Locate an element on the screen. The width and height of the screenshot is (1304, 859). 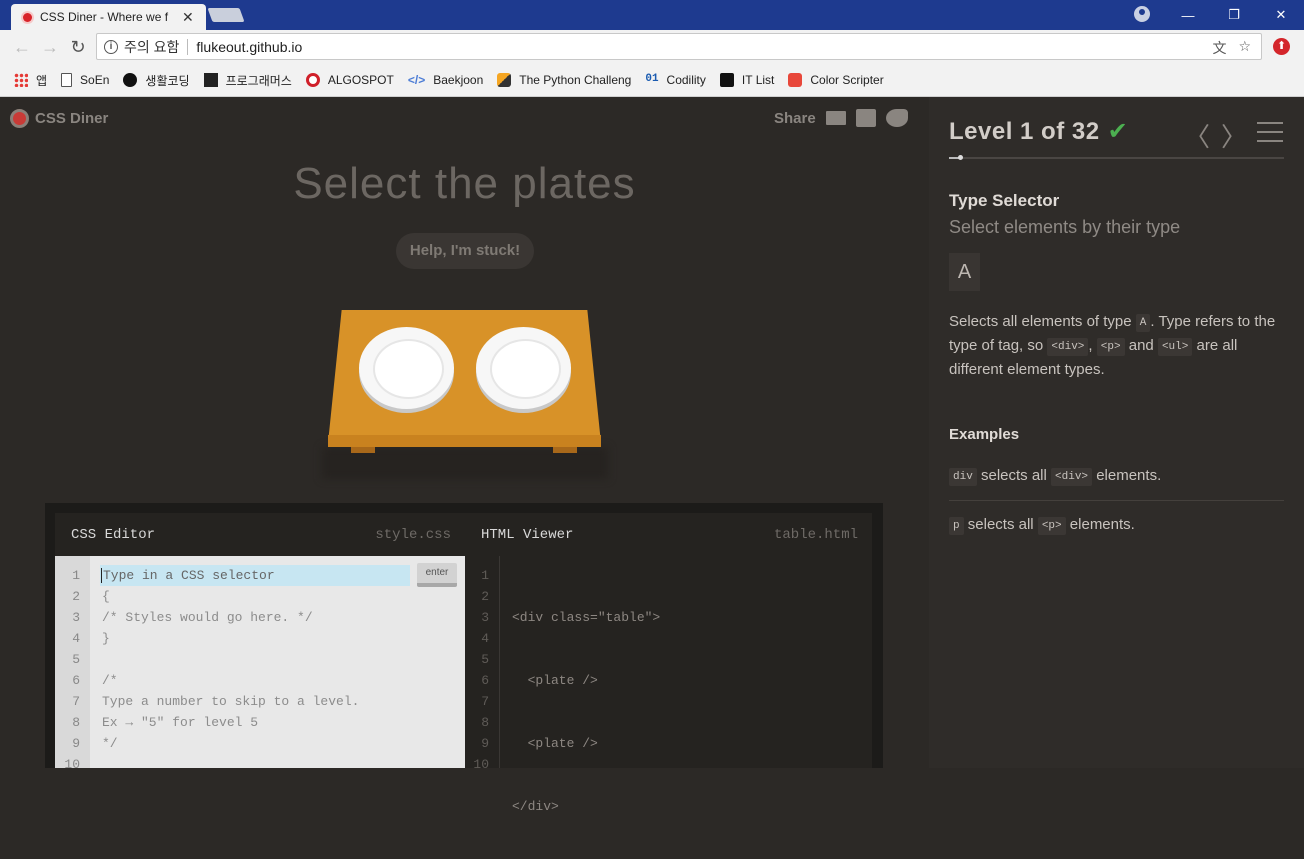
check-icon: ✔ is located at coordinates (1118, 131).